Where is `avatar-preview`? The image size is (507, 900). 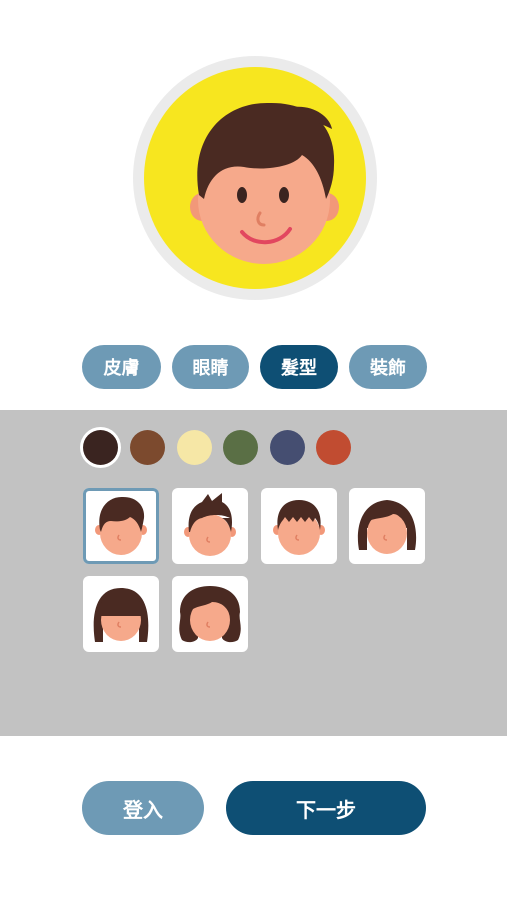
avatar-preview is located at coordinates (255, 178).